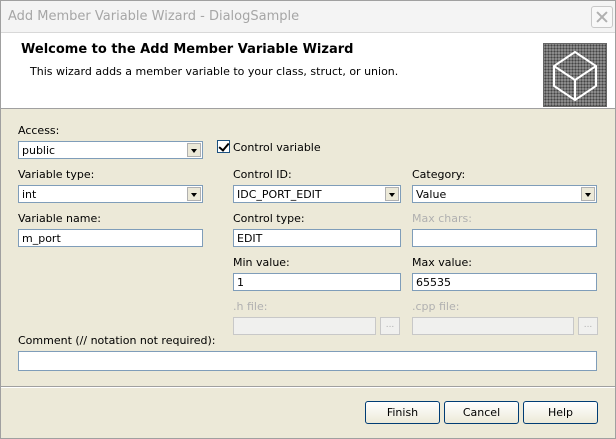  What do you see at coordinates (504, 238) in the screenshot?
I see `max-chars-field` at bounding box center [504, 238].